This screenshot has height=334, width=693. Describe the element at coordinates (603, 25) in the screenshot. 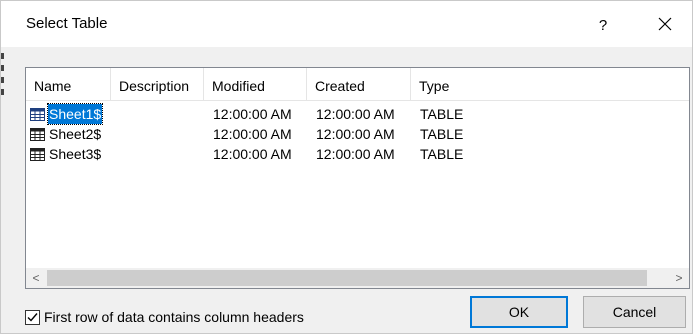

I see `help-button: ?` at that location.